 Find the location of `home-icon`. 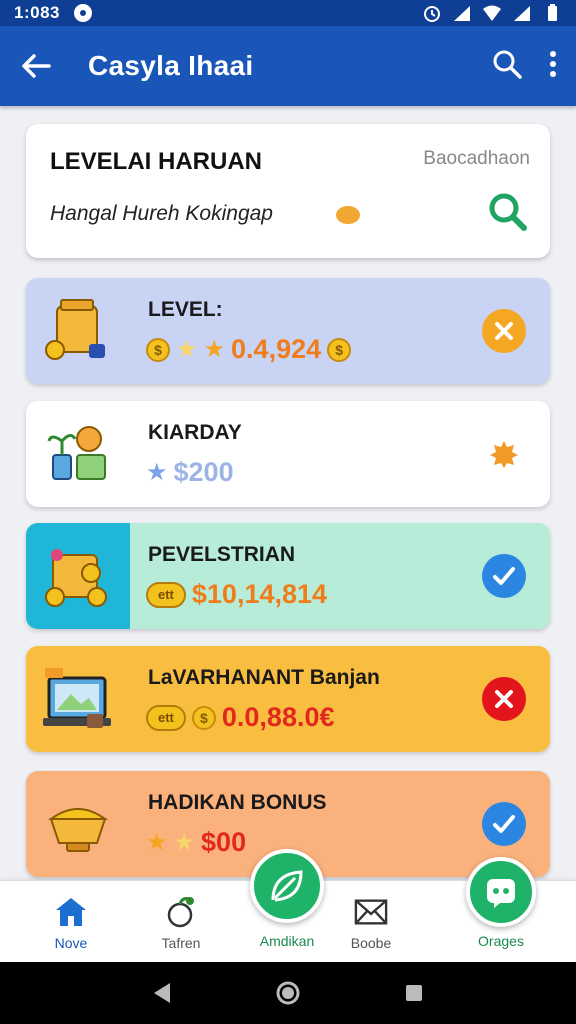

home-icon is located at coordinates (71, 912).